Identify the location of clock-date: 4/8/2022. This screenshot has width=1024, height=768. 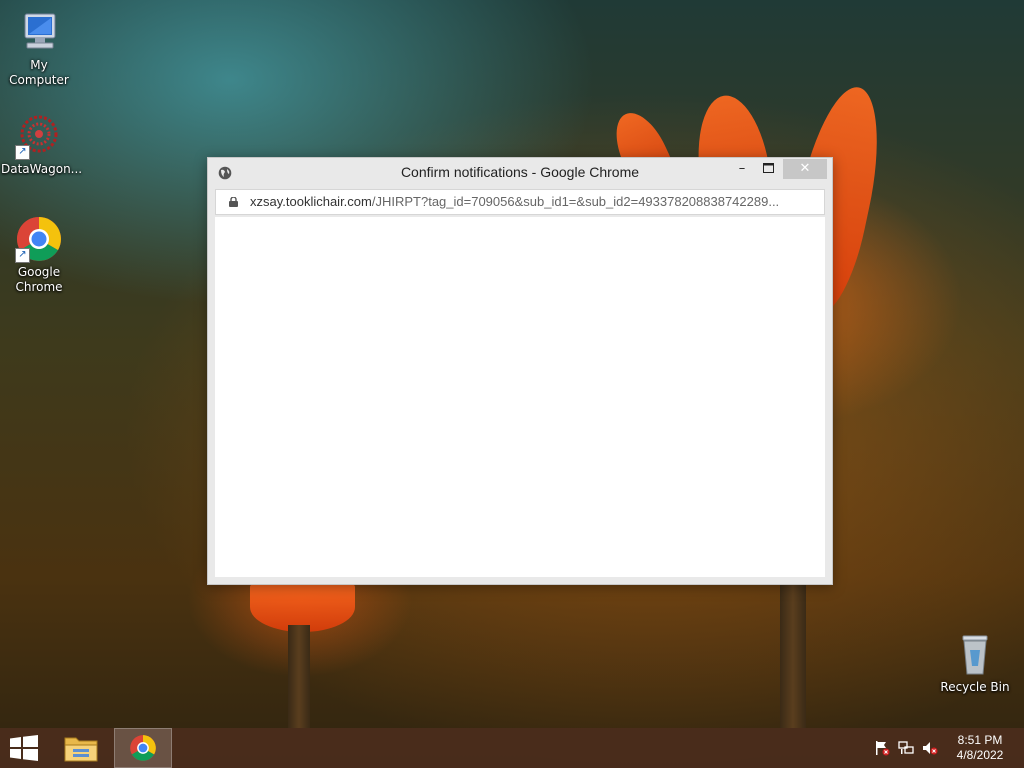
(980, 755).